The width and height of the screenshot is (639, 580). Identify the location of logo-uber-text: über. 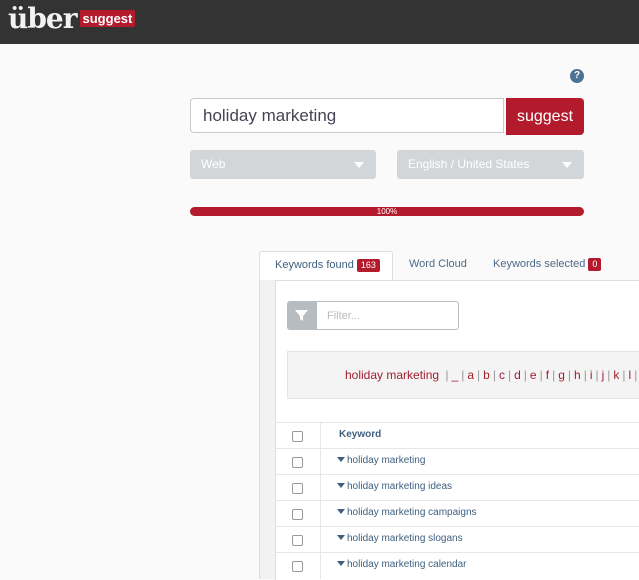
(43, 18).